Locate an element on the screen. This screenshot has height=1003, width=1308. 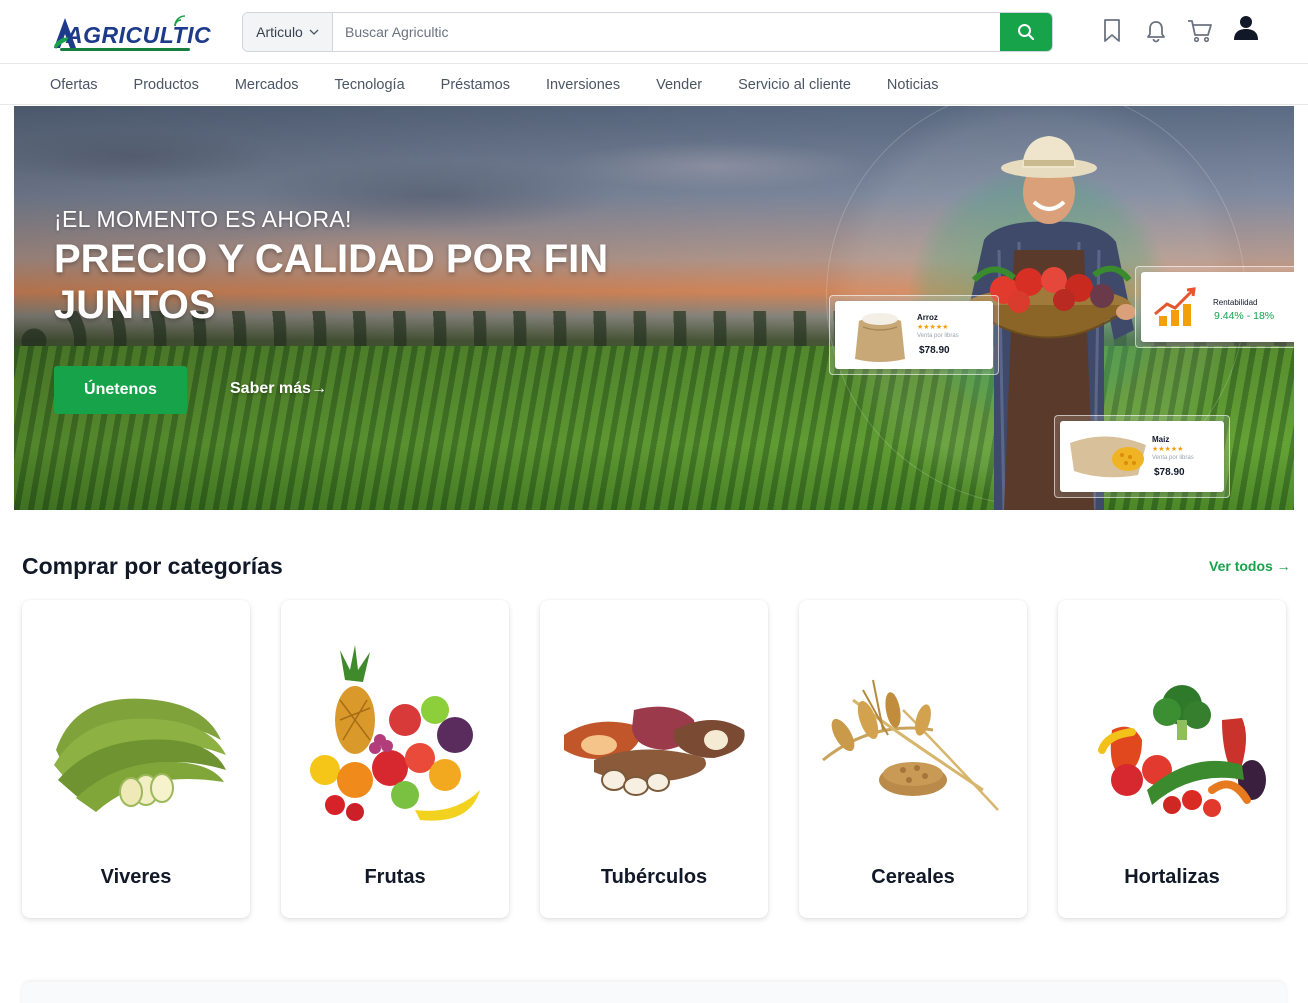
search-category-select: Articulo is located at coordinates (288, 32).